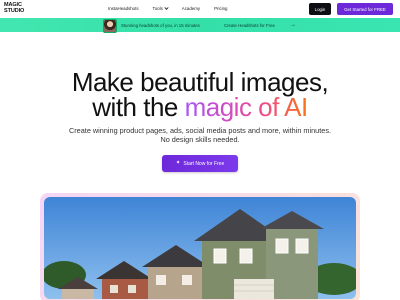  I want to click on sparkle-icon: ✦, so click(178, 163).